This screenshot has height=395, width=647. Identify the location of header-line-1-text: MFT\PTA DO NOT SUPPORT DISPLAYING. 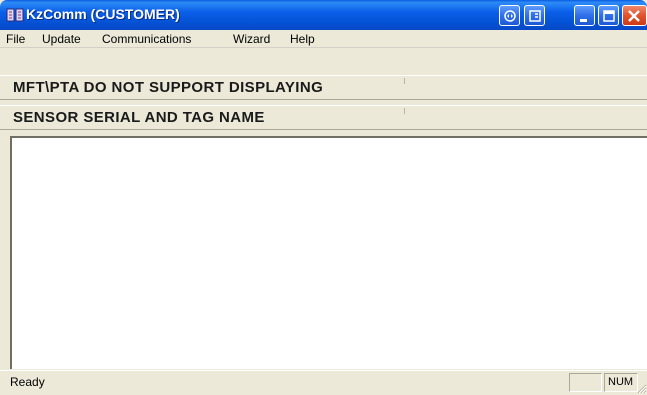
(168, 87).